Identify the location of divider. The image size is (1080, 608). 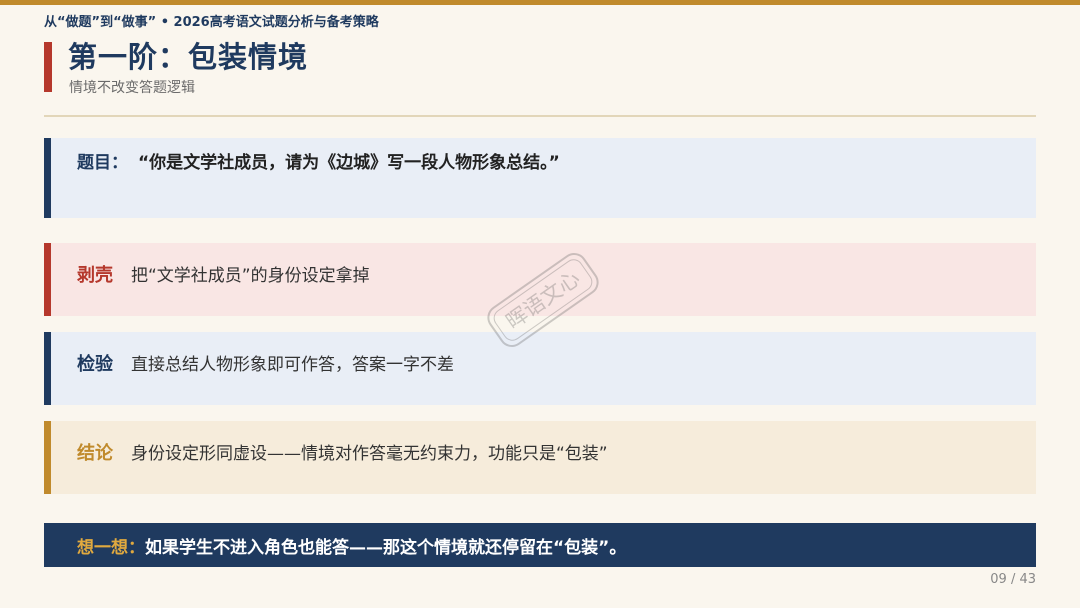
(540, 116).